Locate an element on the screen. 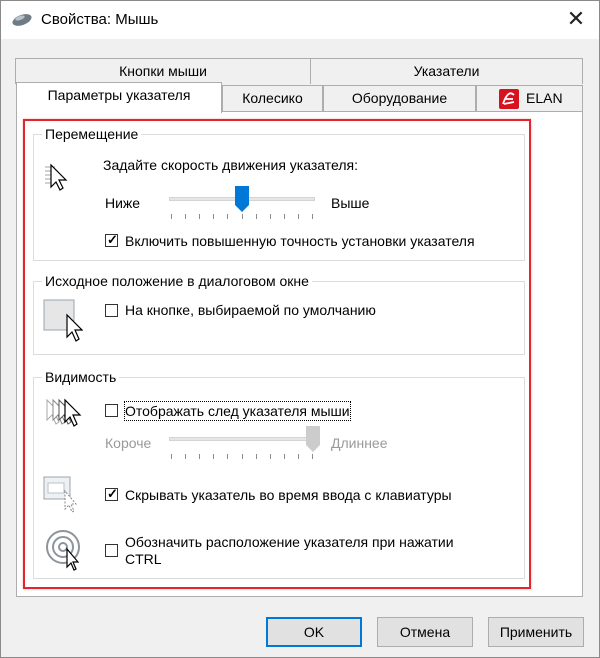 The height and width of the screenshot is (658, 600). title-bar: Свойства: Мышь ✕ is located at coordinates (300, 20).